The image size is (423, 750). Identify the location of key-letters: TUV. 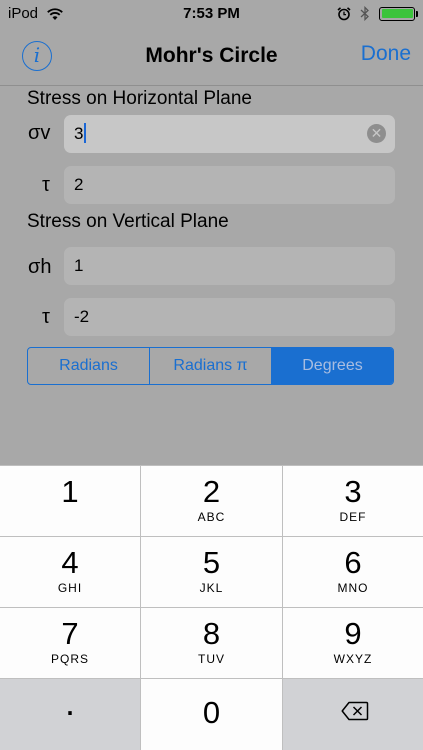
(211, 659).